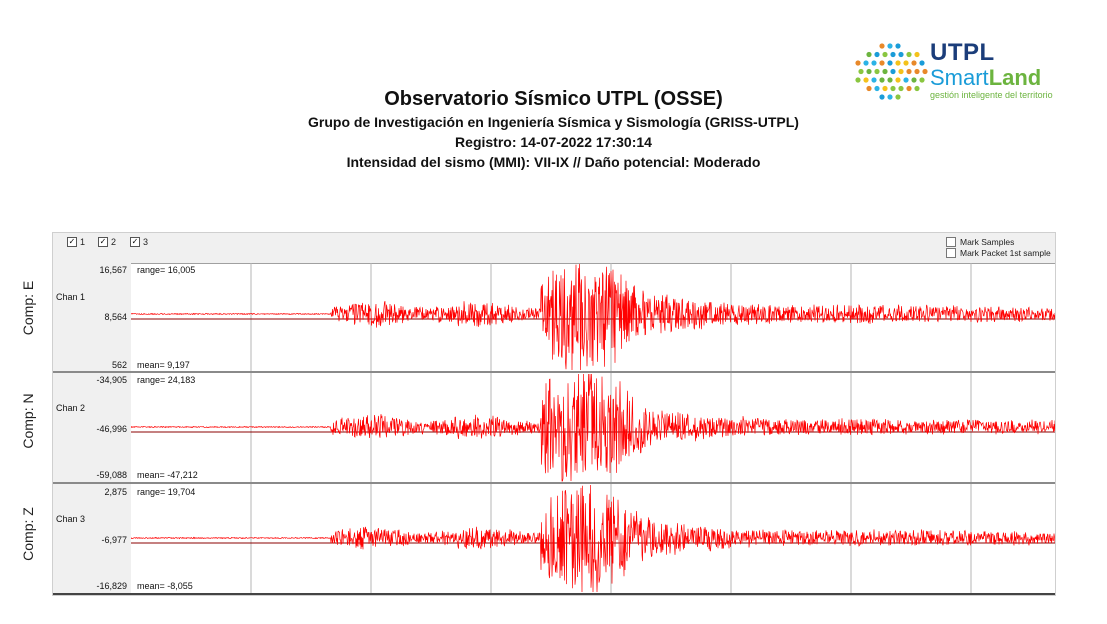 Image resolution: width=1107 pixels, height=624 pixels. What do you see at coordinates (166, 380) in the screenshot?
I see `range-stat: range= 24,183` at bounding box center [166, 380].